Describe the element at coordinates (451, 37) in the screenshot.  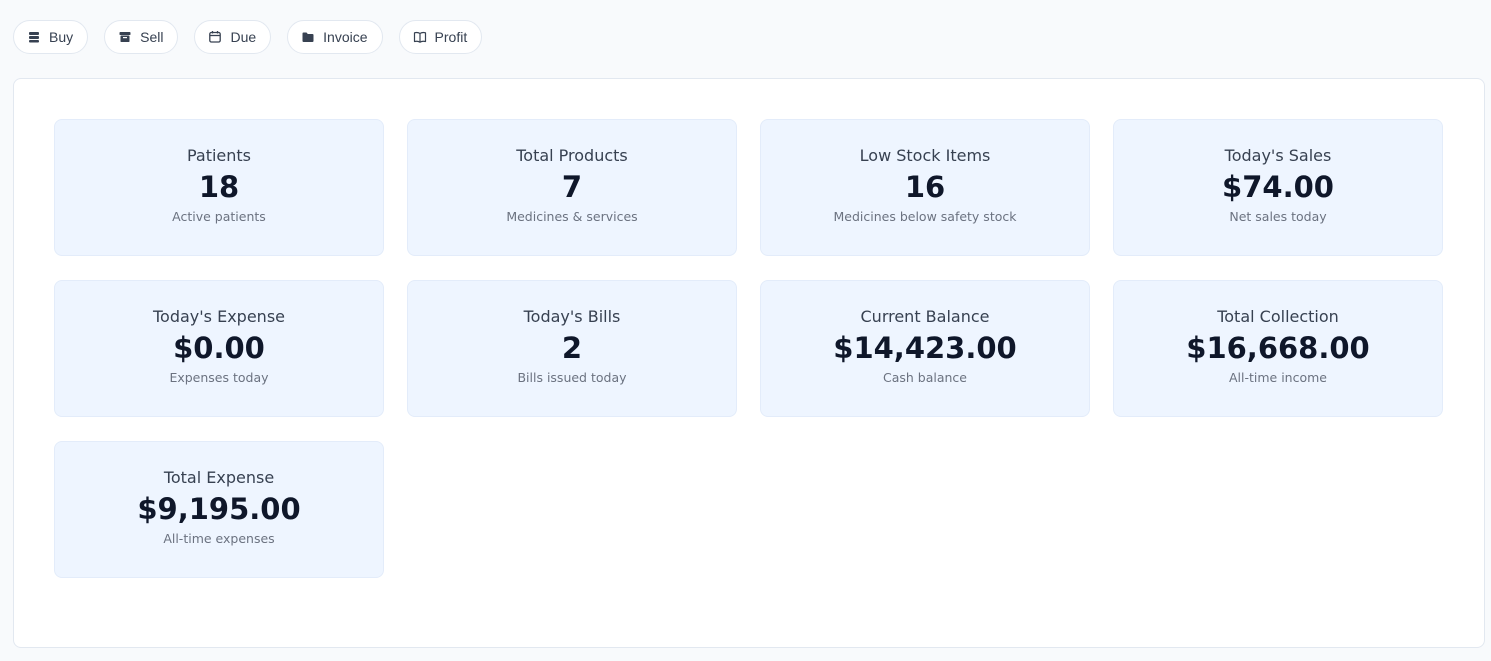
I see `profit-button-label: Profit` at that location.